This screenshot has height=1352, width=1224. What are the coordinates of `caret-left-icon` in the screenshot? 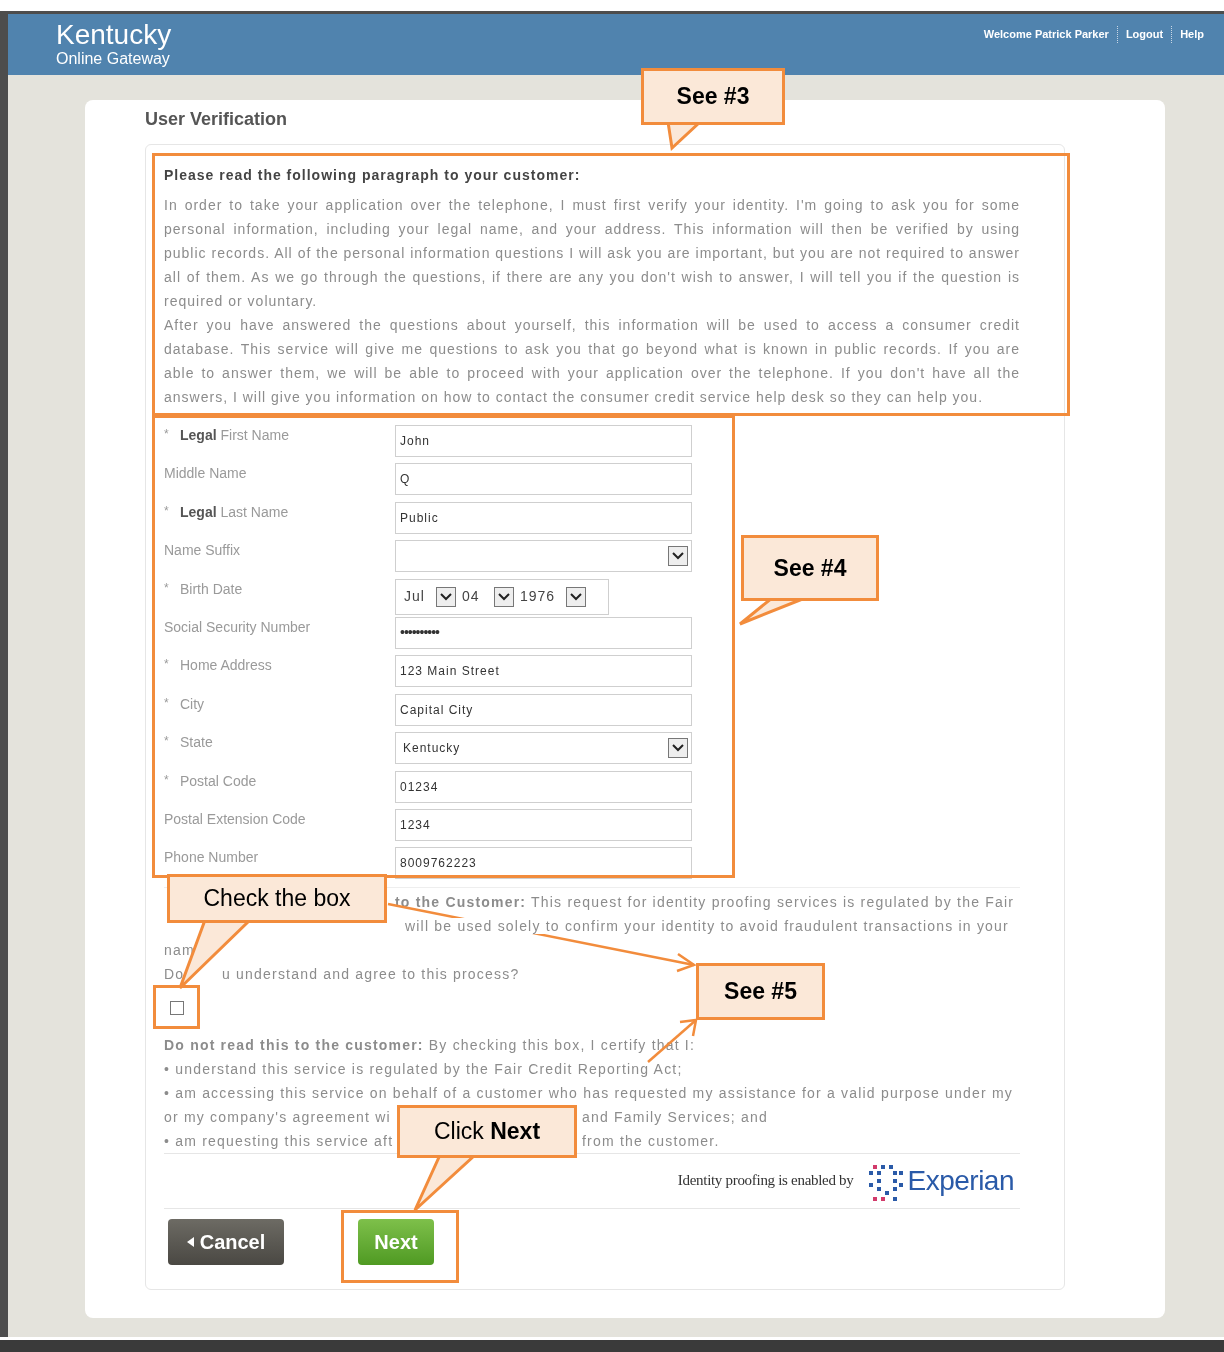 It's located at (190, 1241).